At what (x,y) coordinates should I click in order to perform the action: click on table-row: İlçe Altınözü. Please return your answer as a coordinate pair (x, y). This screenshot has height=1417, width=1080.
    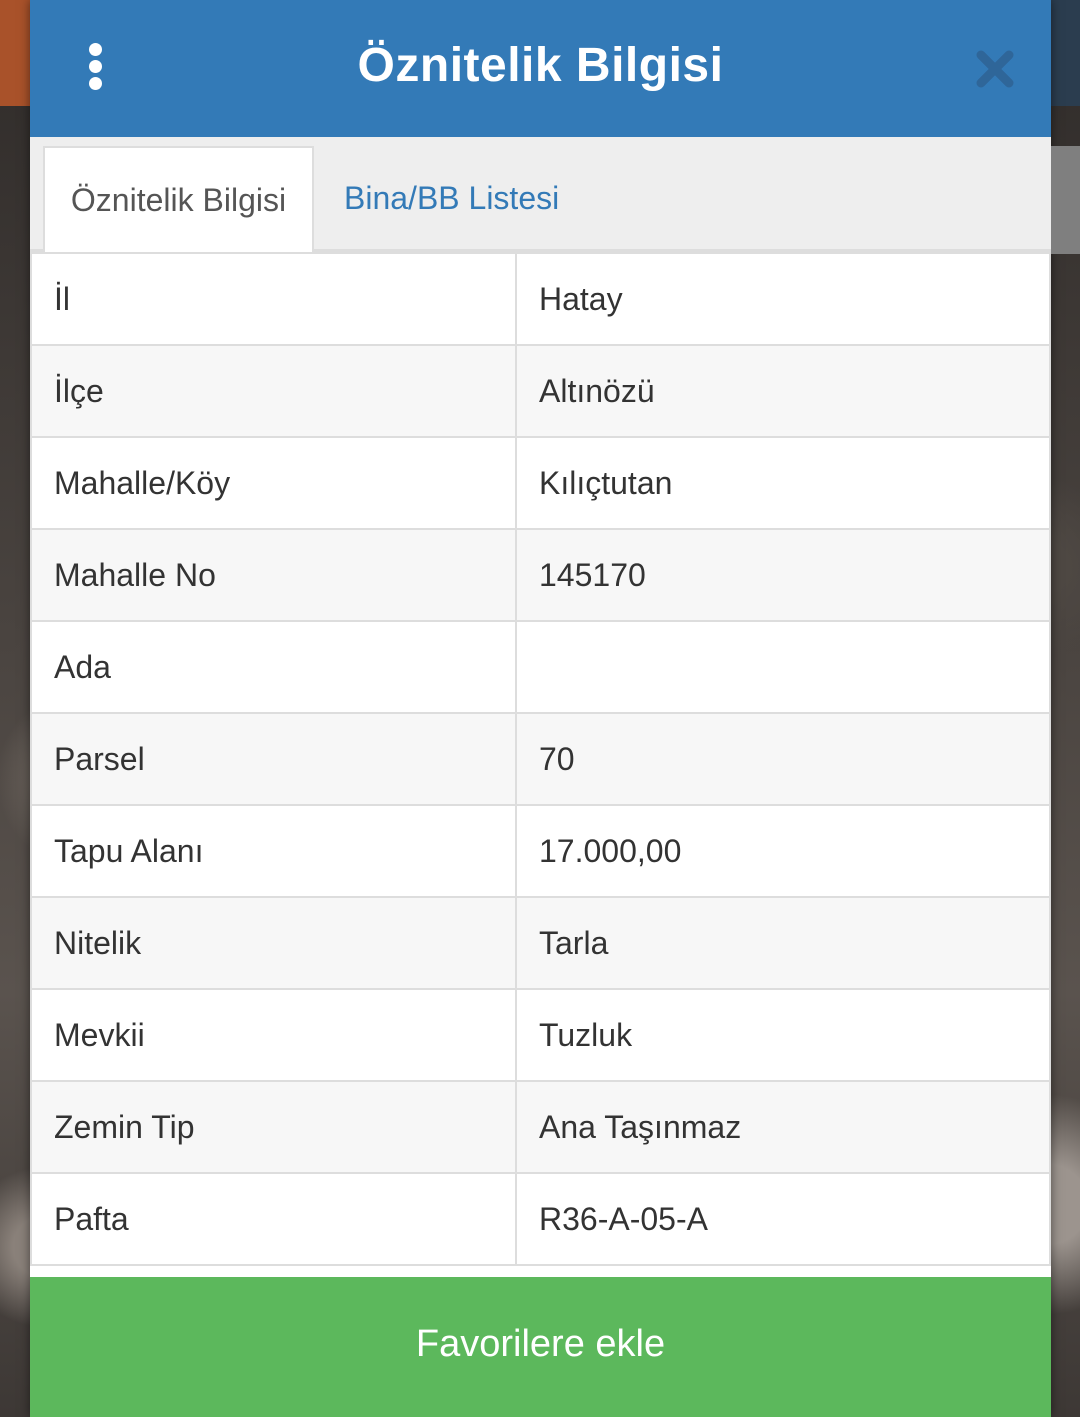
    Looking at the image, I should click on (540, 391).